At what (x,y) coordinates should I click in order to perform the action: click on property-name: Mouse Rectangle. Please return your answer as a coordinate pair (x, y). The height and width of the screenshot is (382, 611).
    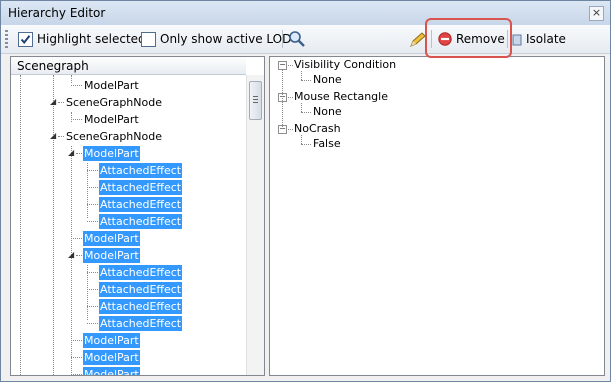
    Looking at the image, I should click on (341, 97).